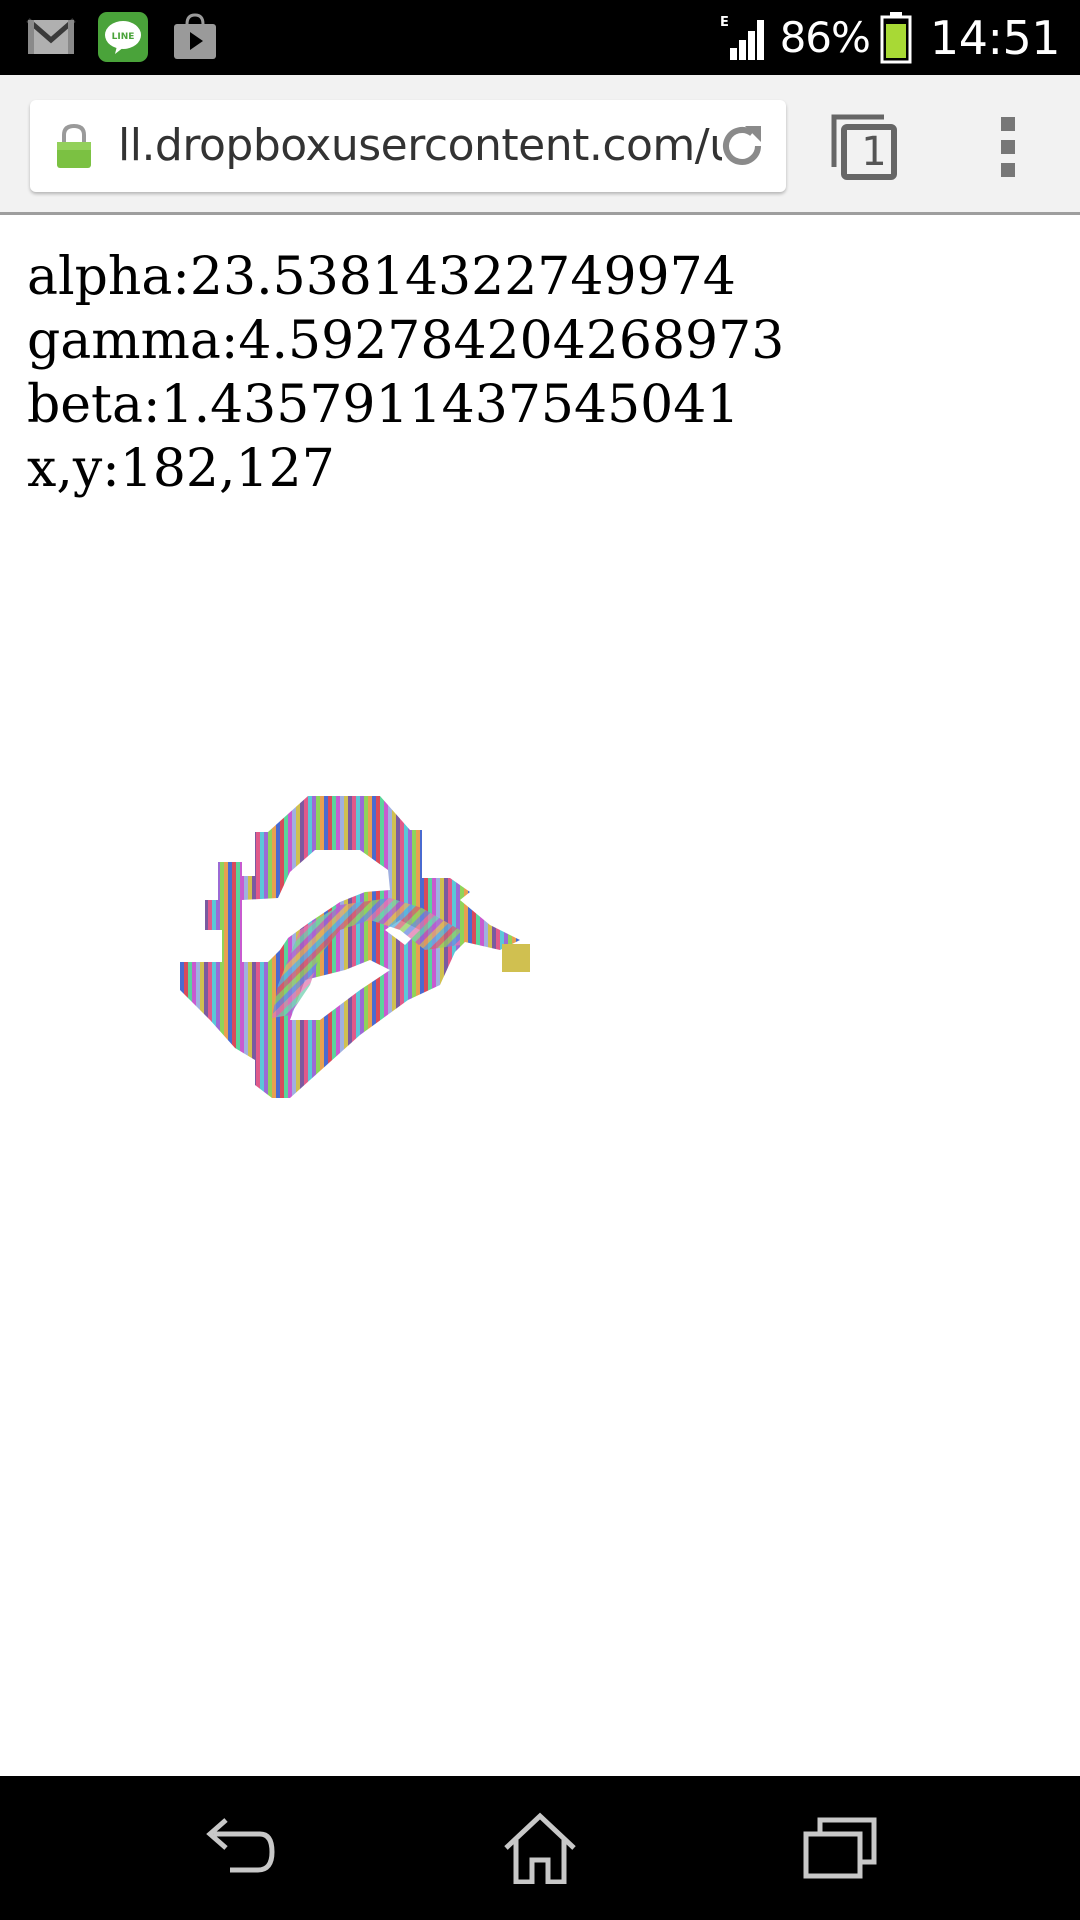 This screenshot has height=1920, width=1080. I want to click on gmail-icon, so click(51, 36).